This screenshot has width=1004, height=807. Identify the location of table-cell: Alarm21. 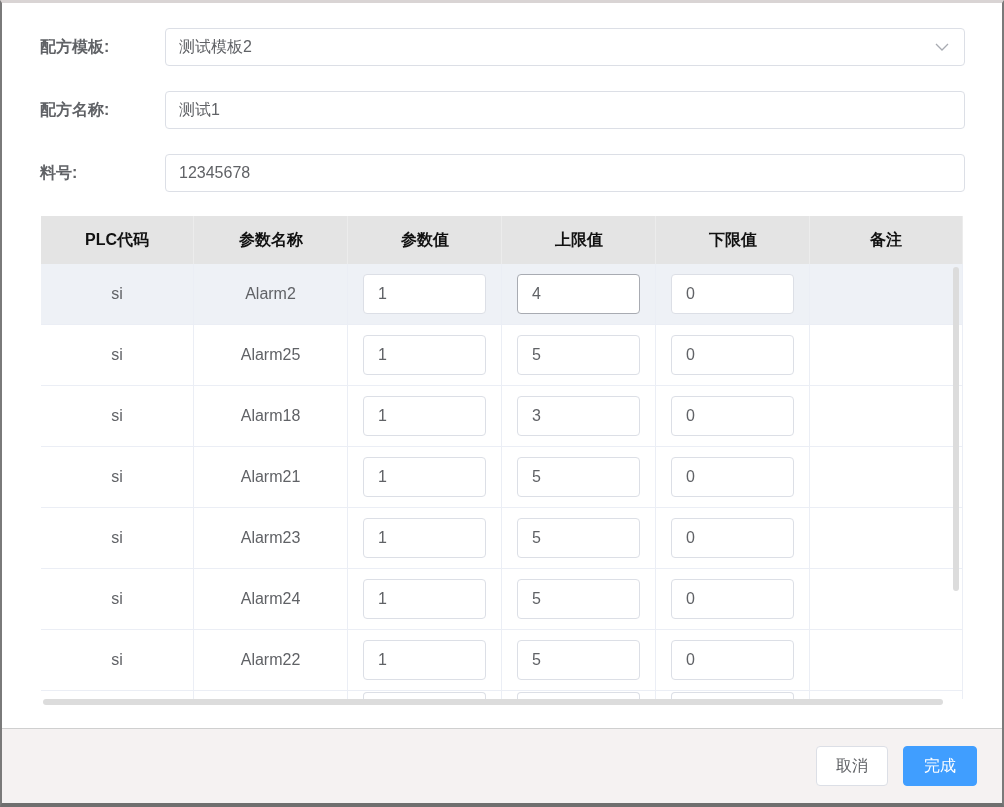
(270, 477).